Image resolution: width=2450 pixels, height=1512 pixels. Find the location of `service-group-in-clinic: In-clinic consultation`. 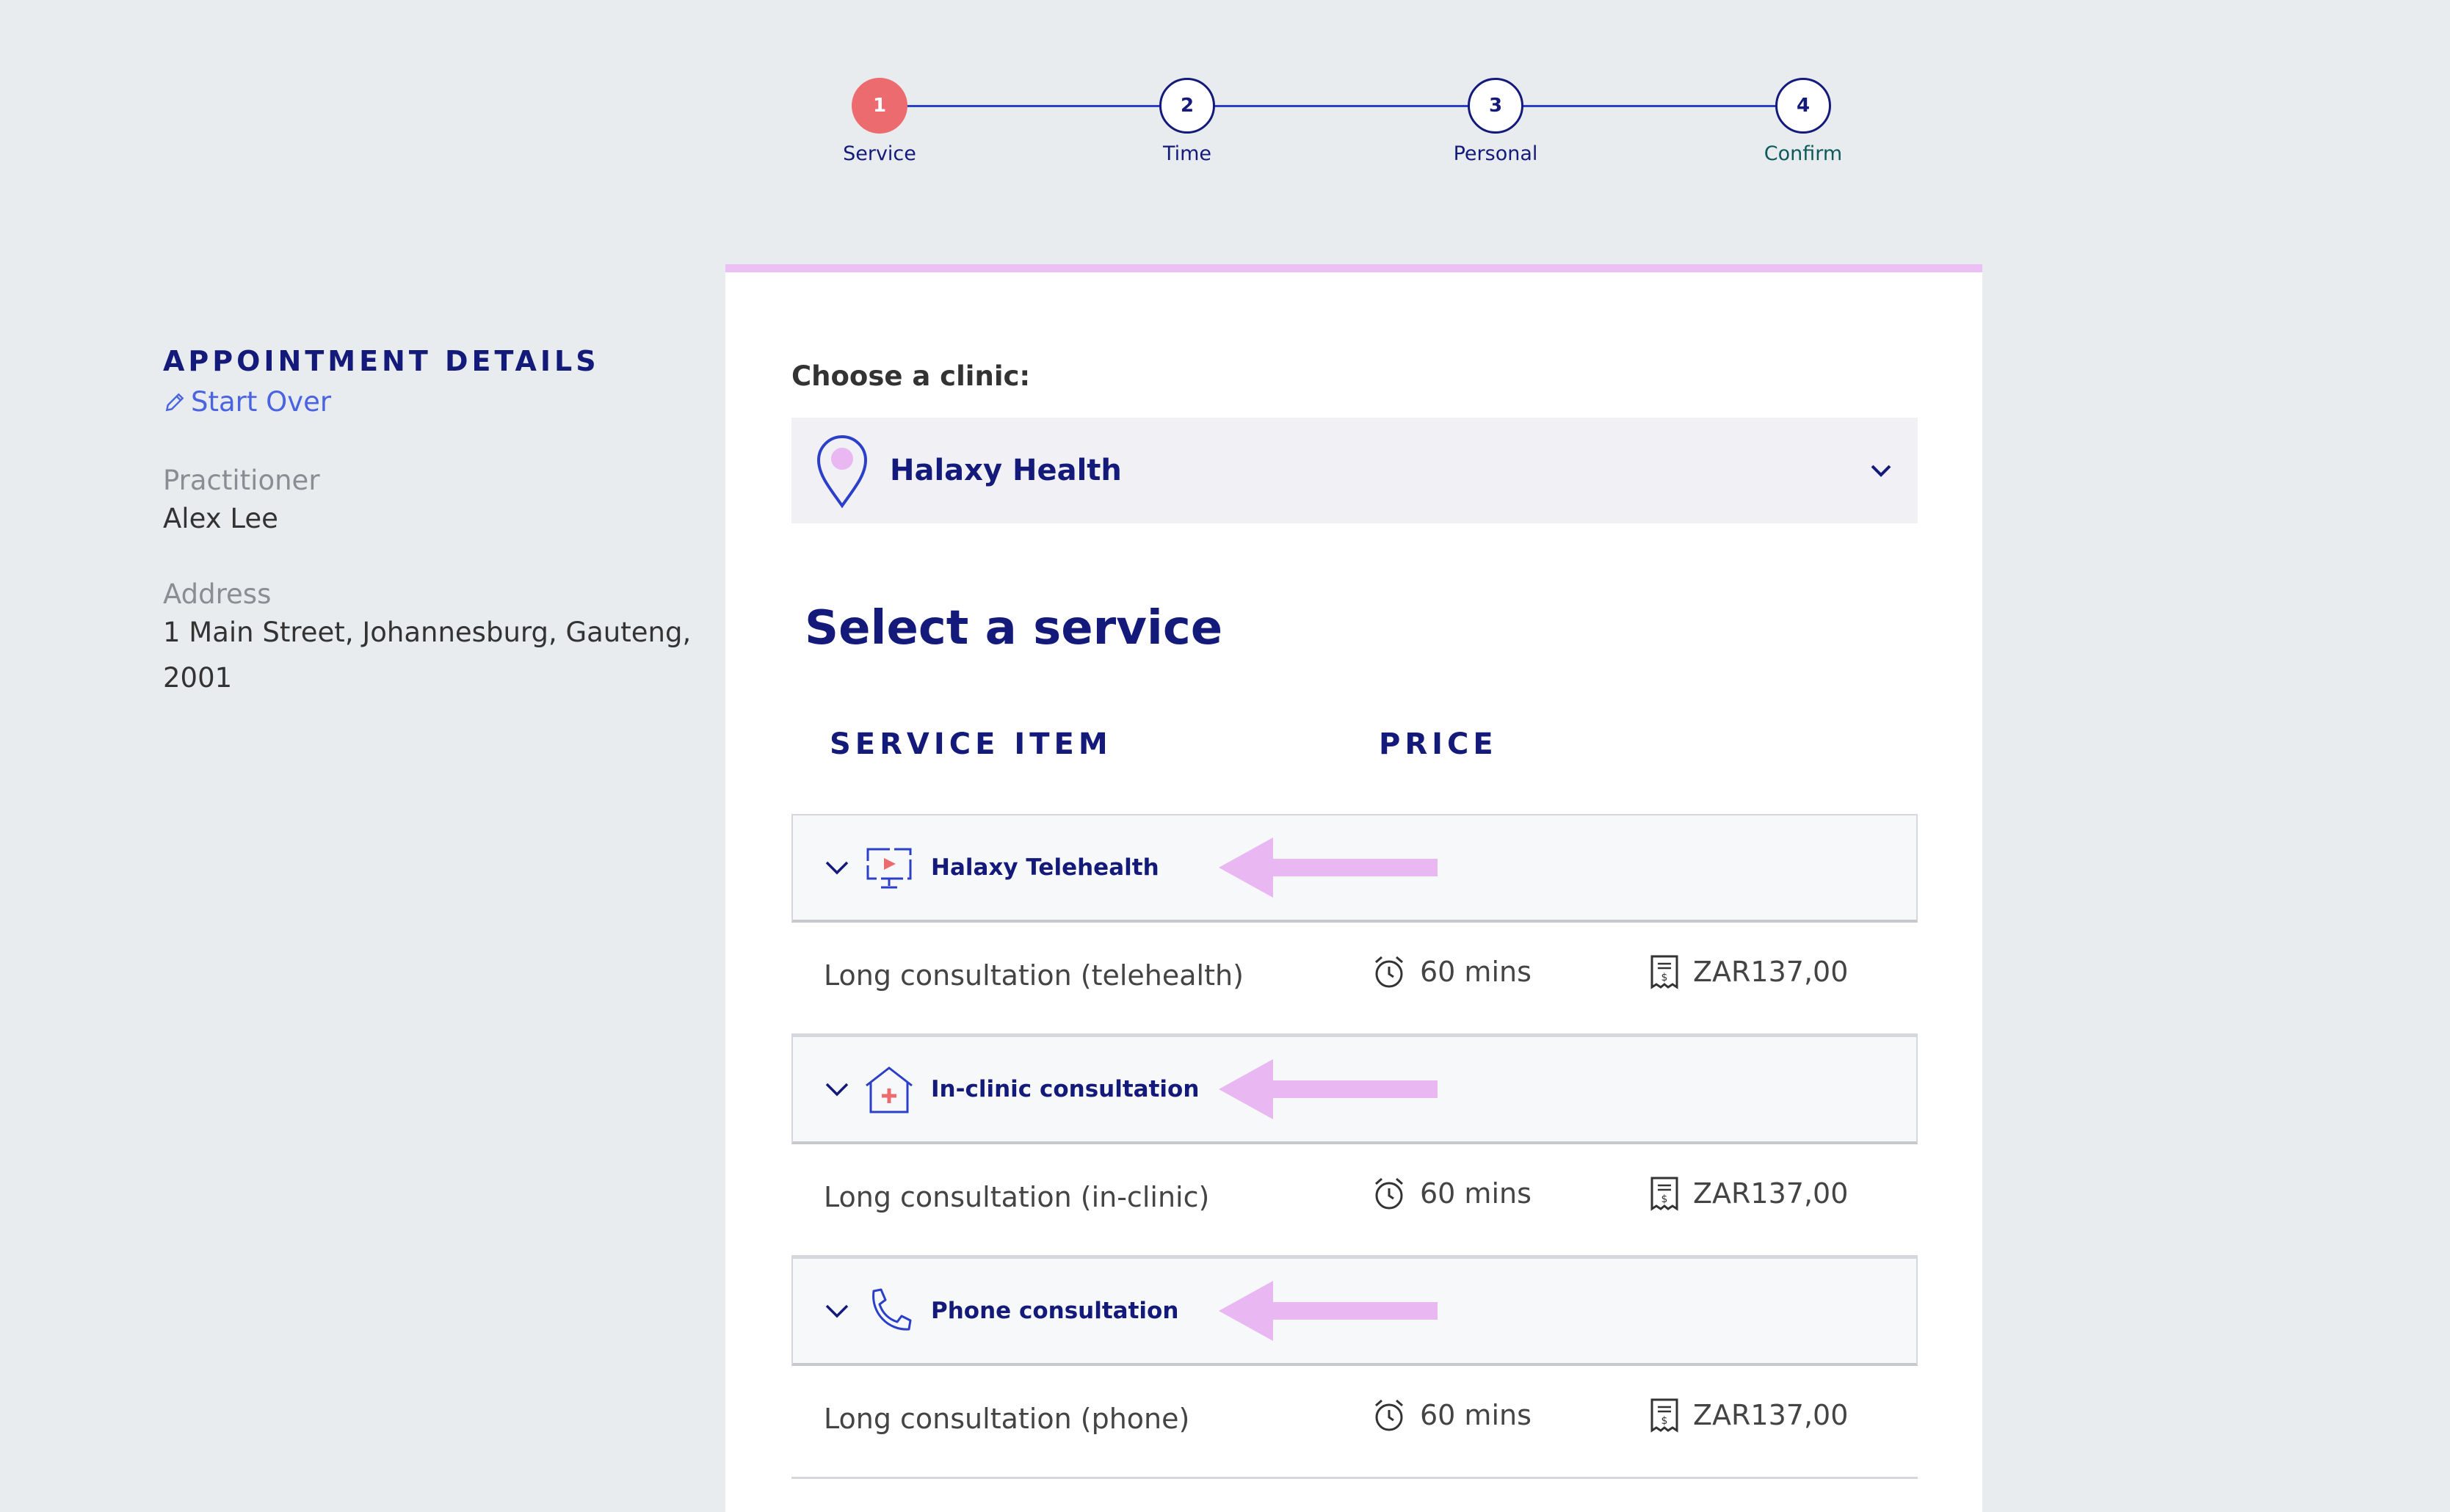

service-group-in-clinic: In-clinic consultation is located at coordinates (1354, 1090).